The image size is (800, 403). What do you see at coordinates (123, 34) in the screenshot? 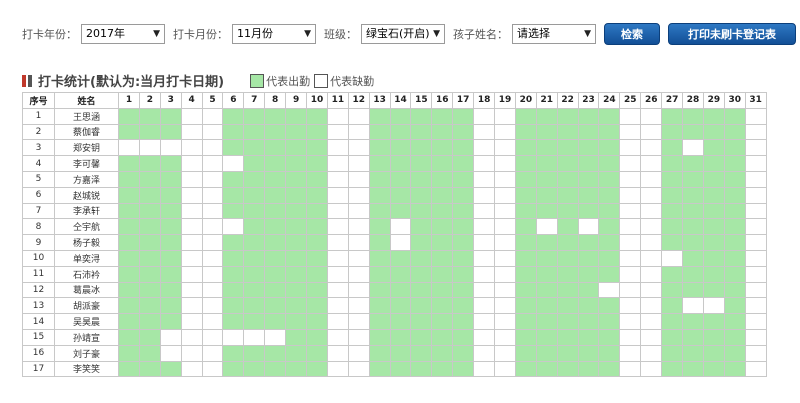
I see `year-select: 2017年 ▼` at bounding box center [123, 34].